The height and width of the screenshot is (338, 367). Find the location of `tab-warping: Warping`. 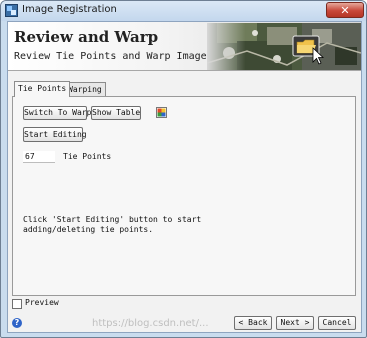

tab-warping: Warping is located at coordinates (85, 89).